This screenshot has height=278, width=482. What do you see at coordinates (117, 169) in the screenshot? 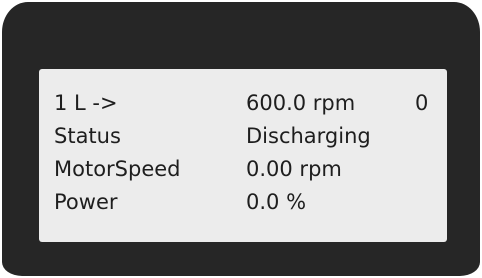
I see `motor-speed-label: MotorSpeed` at bounding box center [117, 169].